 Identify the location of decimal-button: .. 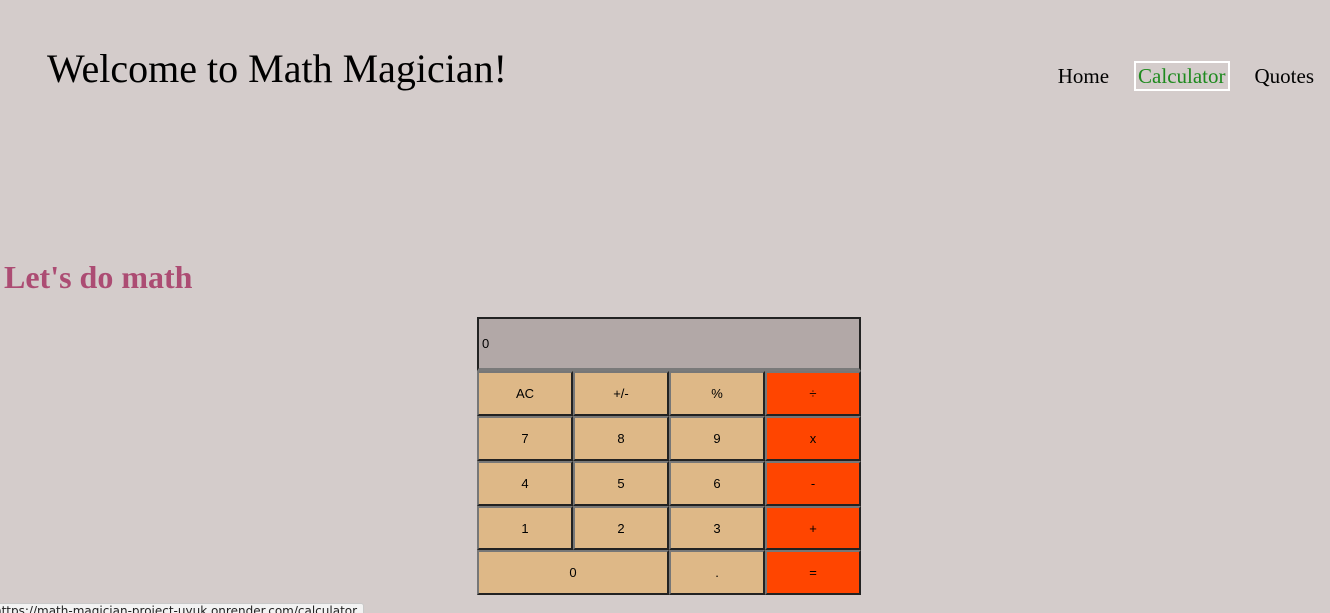
(717, 572).